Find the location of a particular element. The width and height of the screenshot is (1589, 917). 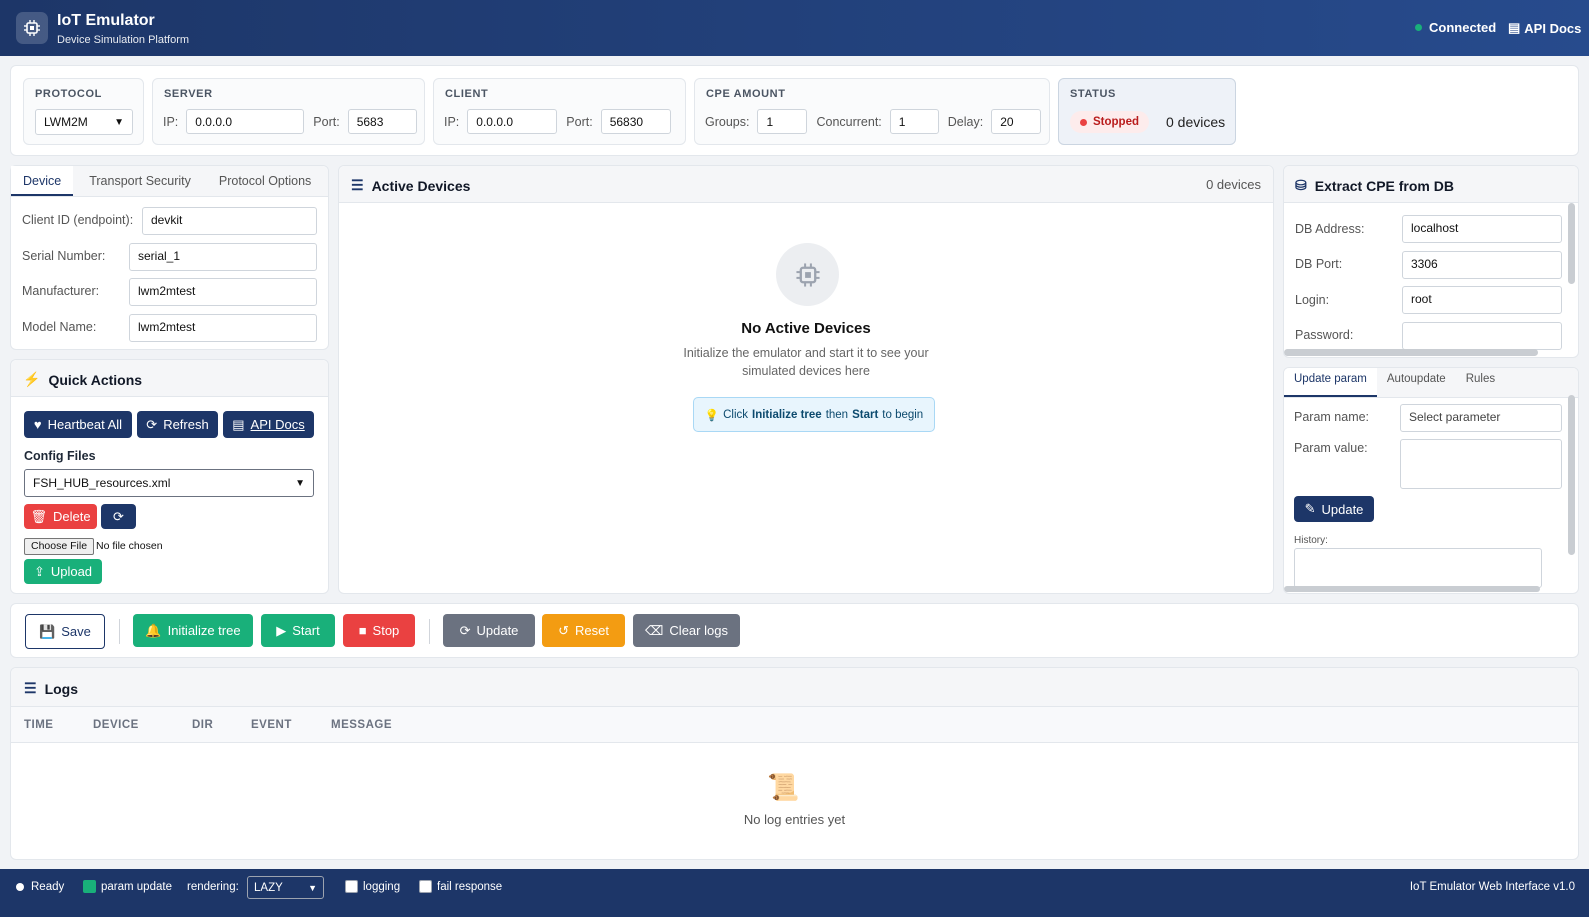

logging-label: logging is located at coordinates (382, 886).